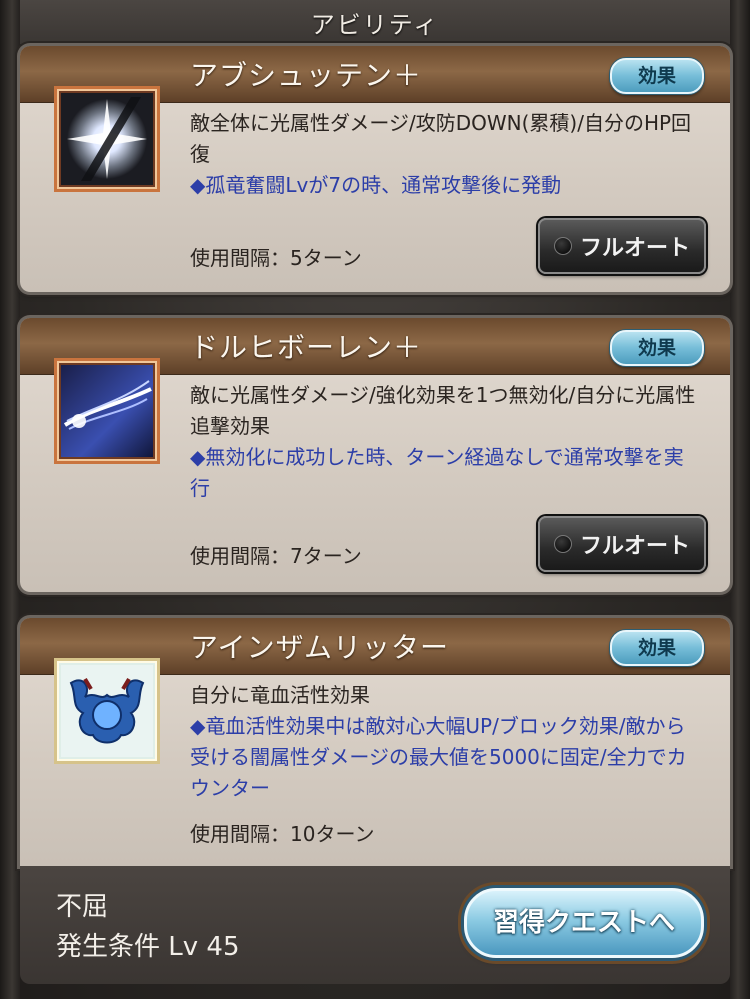 Image resolution: width=750 pixels, height=999 pixels. I want to click on header-bar: アビリティ, so click(375, 22).